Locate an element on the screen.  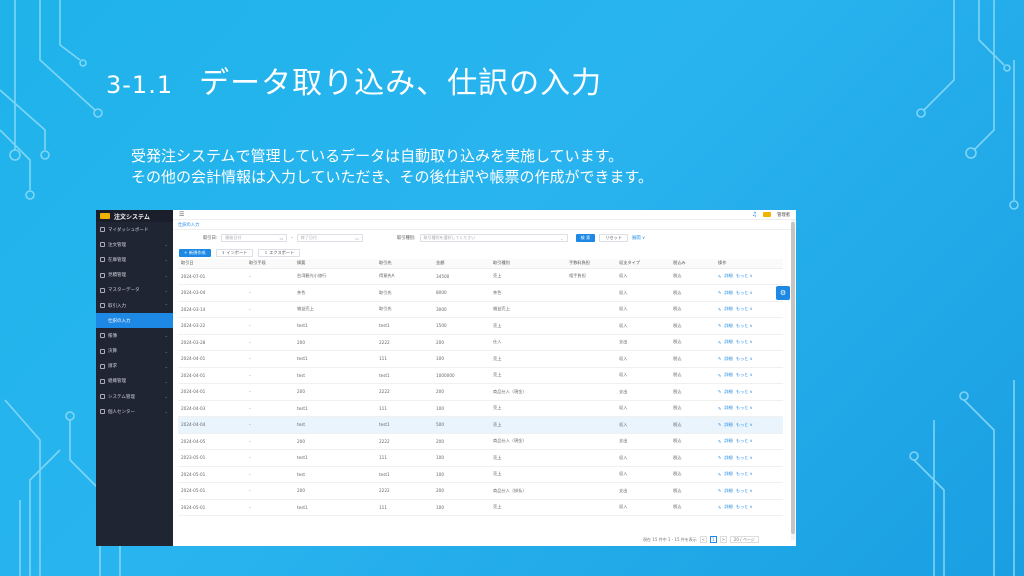
table-row: 2024-04-01- test1 111 100 売上 収入 税込 ✎ 詳細 もっと ∨ is located at coordinates (480, 359).